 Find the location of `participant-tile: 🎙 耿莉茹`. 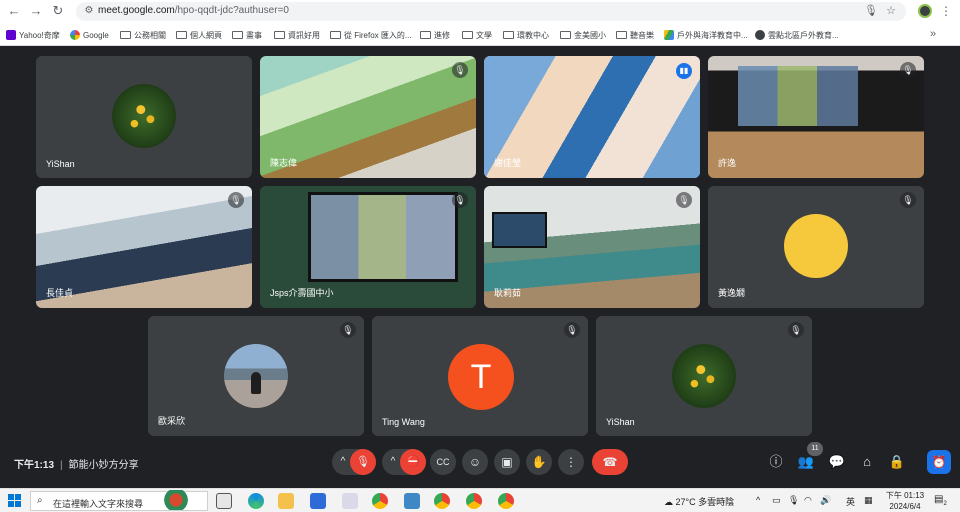

participant-tile: 🎙 耿莉茹 is located at coordinates (592, 247).